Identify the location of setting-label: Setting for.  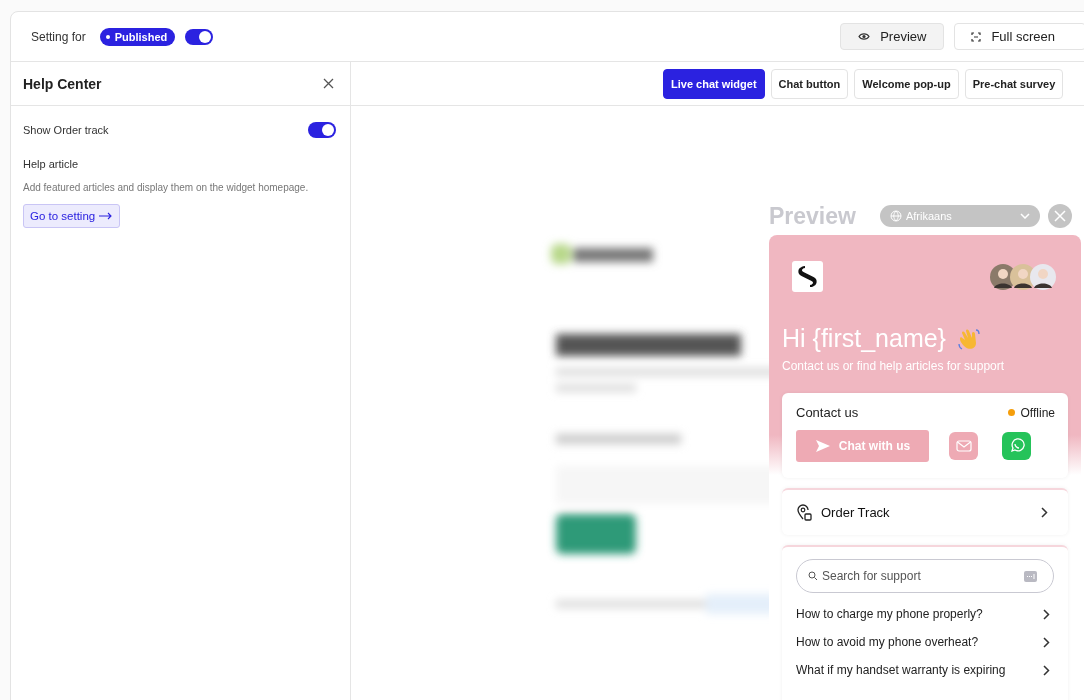
(58, 36).